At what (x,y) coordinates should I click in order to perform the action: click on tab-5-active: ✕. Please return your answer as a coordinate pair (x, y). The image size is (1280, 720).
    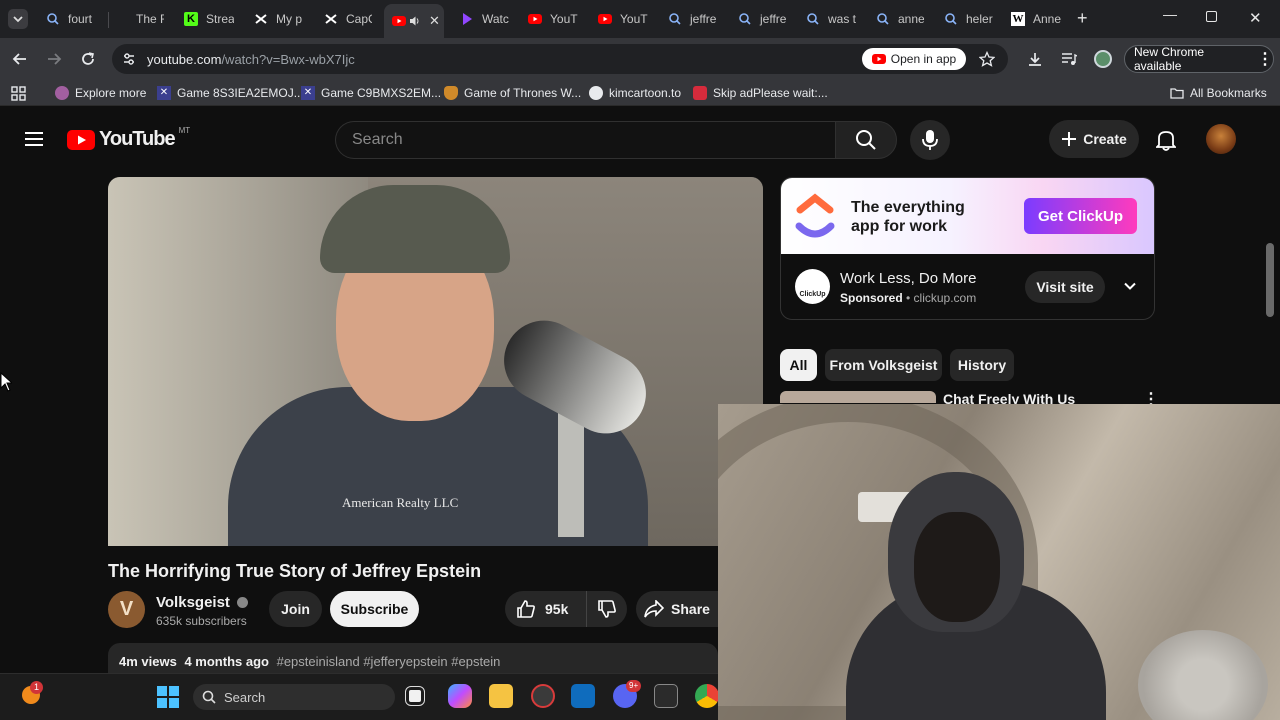
    Looking at the image, I should click on (414, 21).